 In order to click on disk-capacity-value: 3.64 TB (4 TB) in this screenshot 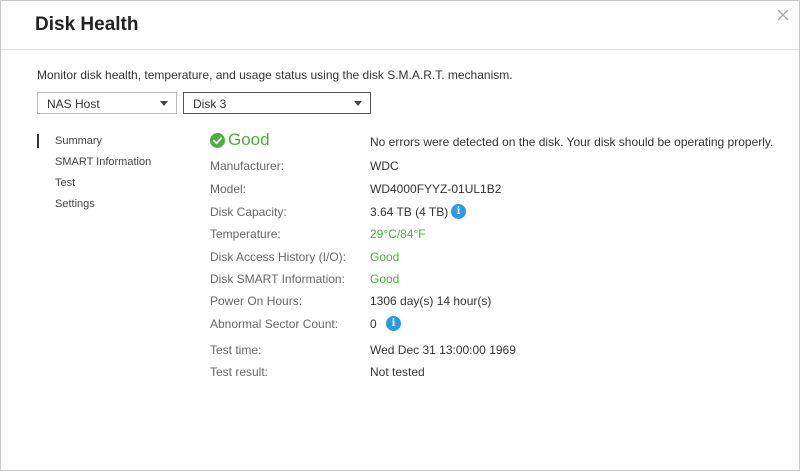, I will do `click(409, 212)`.